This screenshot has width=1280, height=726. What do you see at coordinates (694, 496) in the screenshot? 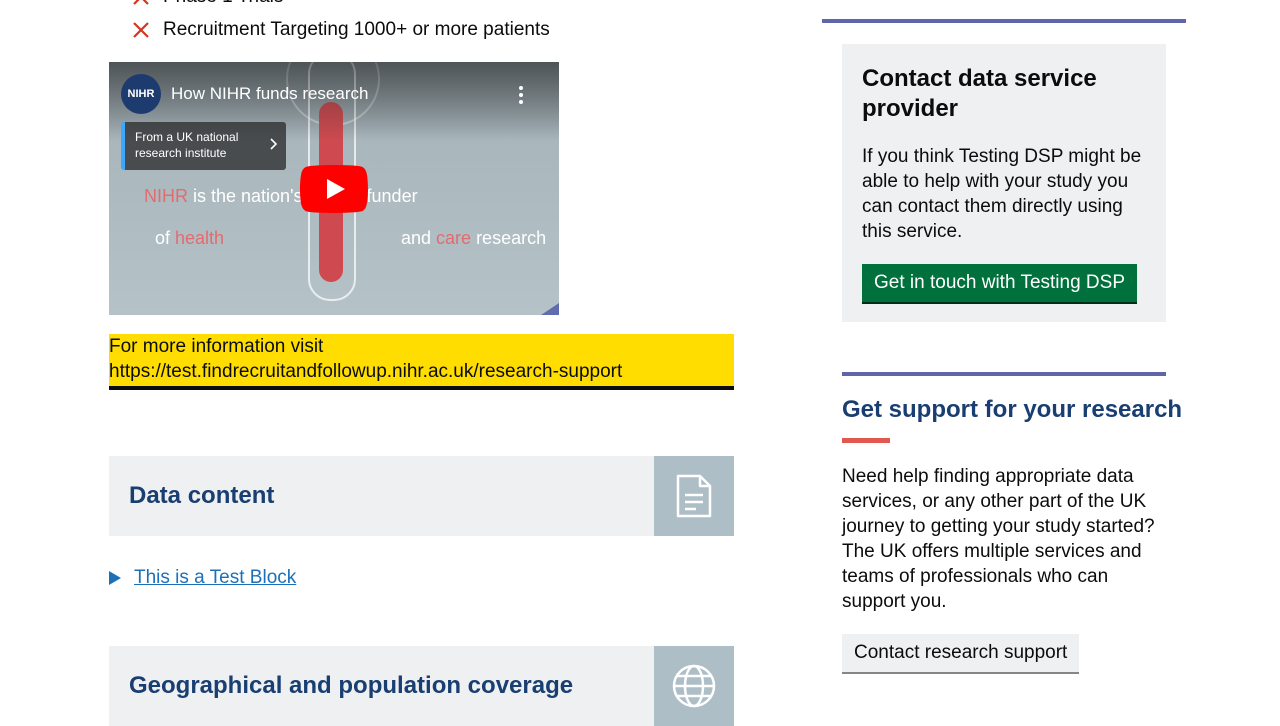
I see `document-icon` at bounding box center [694, 496].